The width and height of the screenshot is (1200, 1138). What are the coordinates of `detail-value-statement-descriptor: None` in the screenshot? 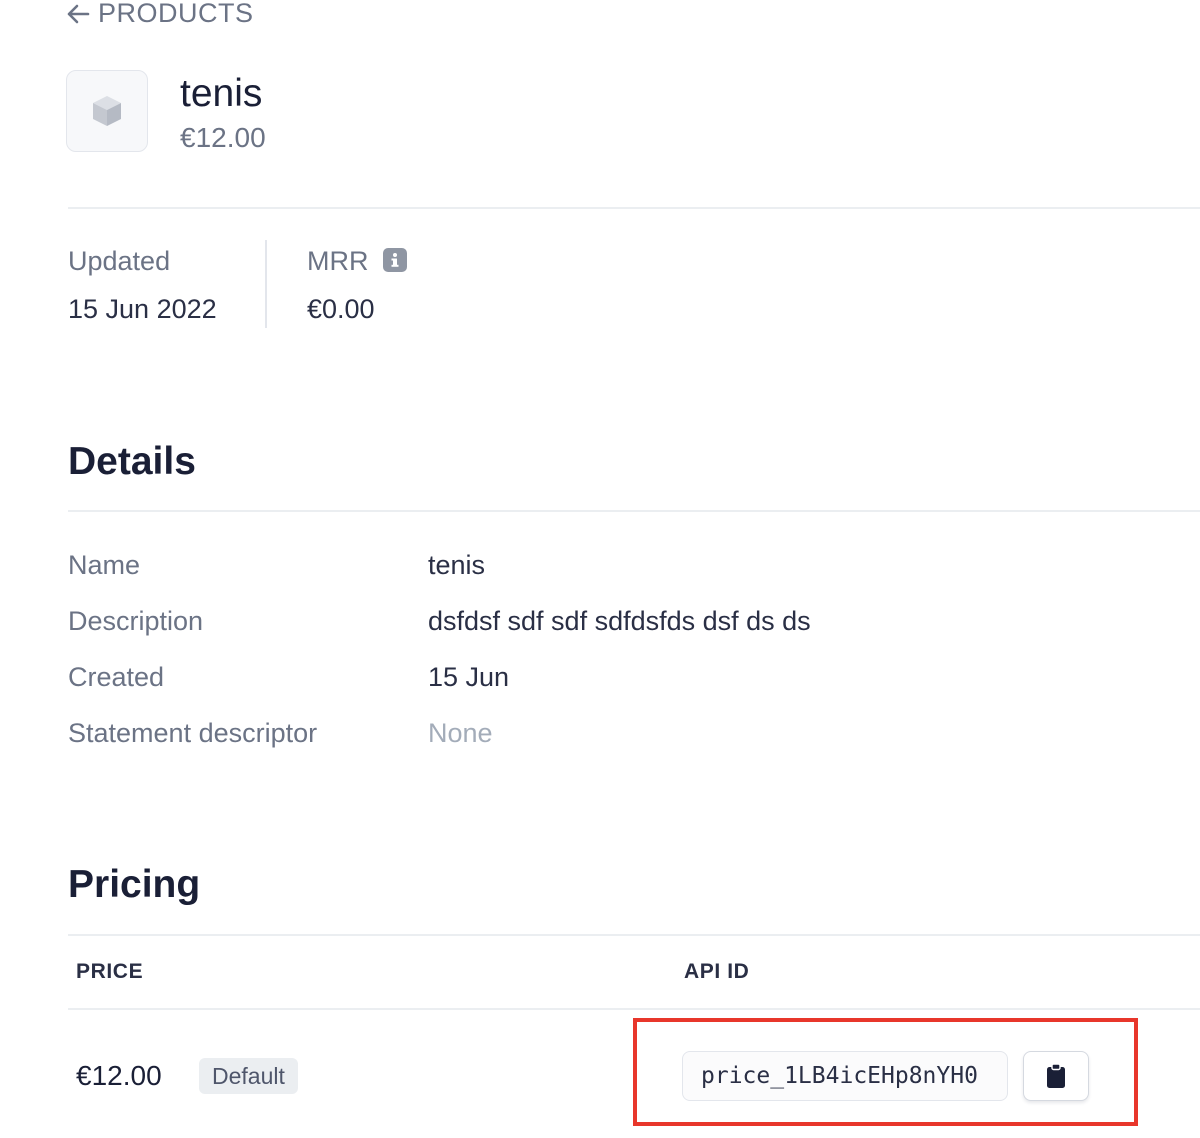 It's located at (460, 733).